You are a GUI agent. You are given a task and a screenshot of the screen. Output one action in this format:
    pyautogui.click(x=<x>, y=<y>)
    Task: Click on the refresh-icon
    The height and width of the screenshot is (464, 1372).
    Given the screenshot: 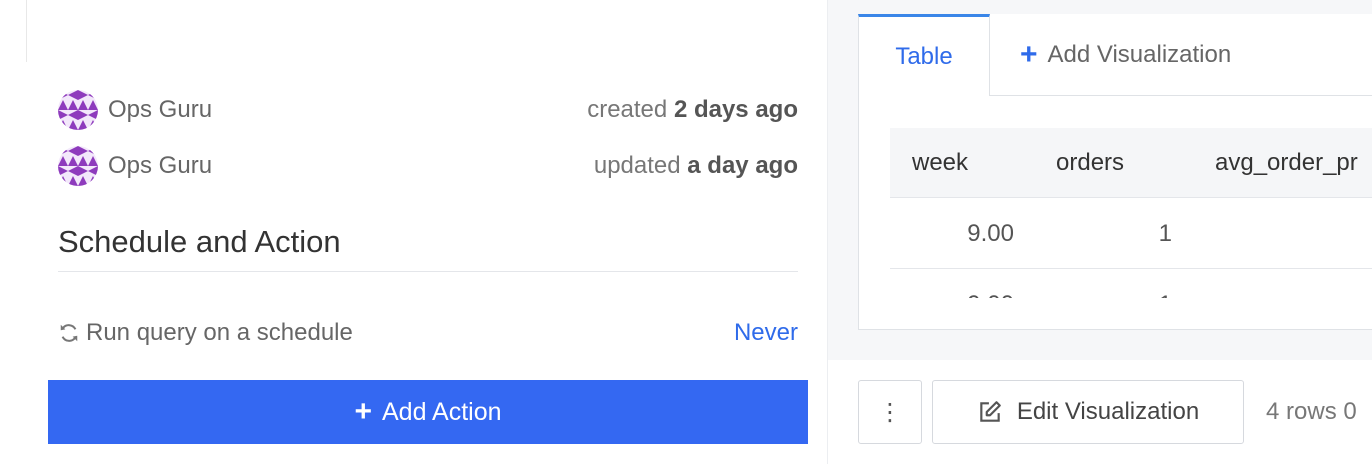 What is the action you would take?
    pyautogui.click(x=69, y=333)
    